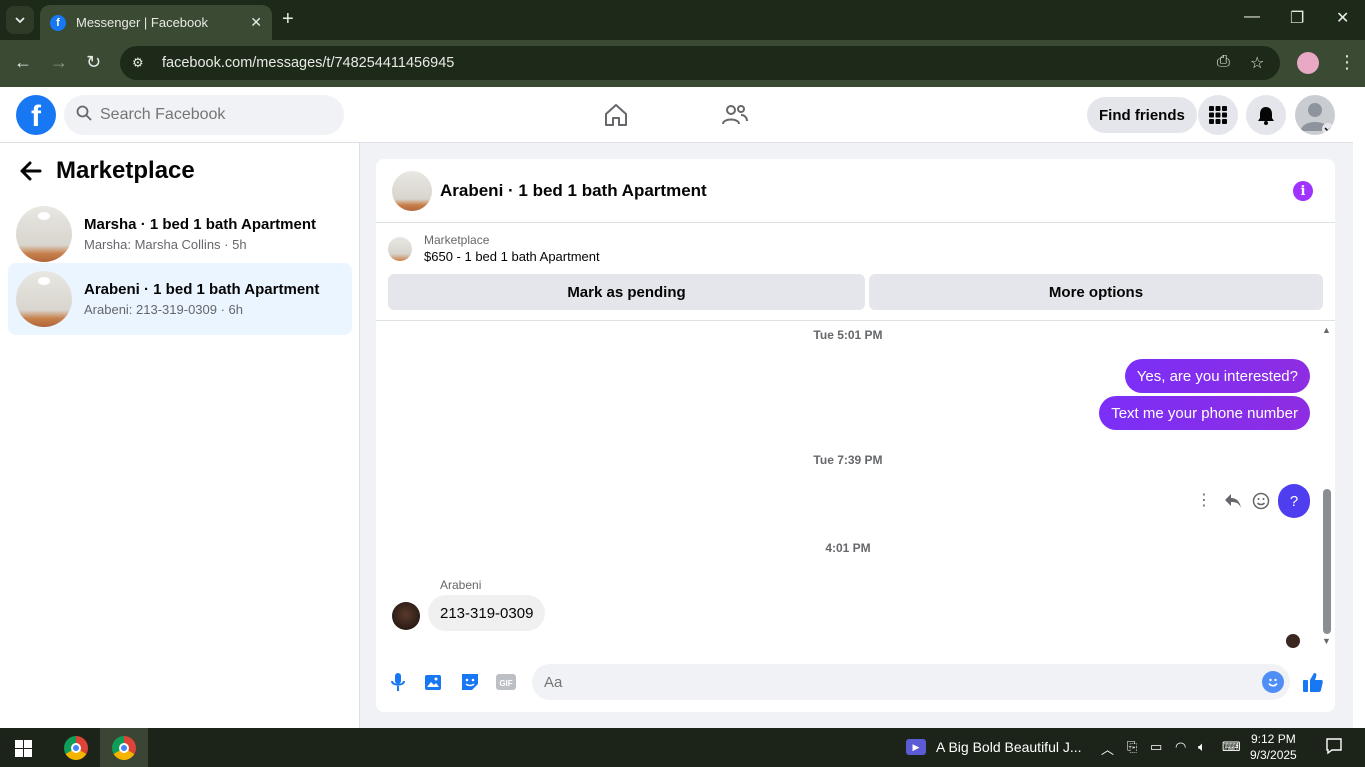 The width and height of the screenshot is (1365, 767). Describe the element at coordinates (23, 748) in the screenshot. I see `windows-start-icon` at that location.